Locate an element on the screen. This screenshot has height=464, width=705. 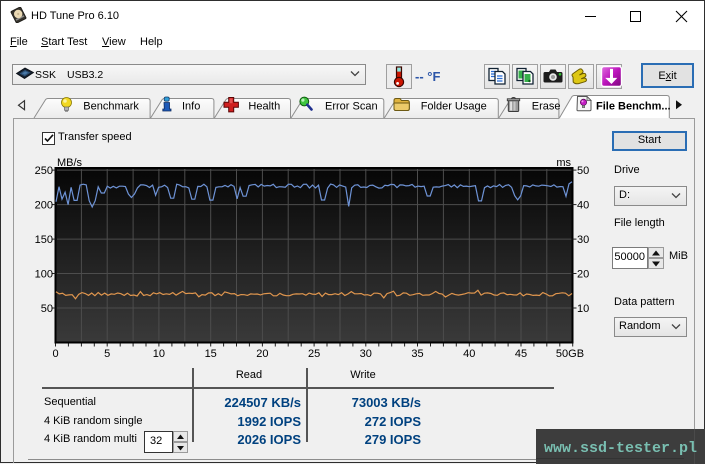
svg-text: 200 is located at coordinates (44, 206).